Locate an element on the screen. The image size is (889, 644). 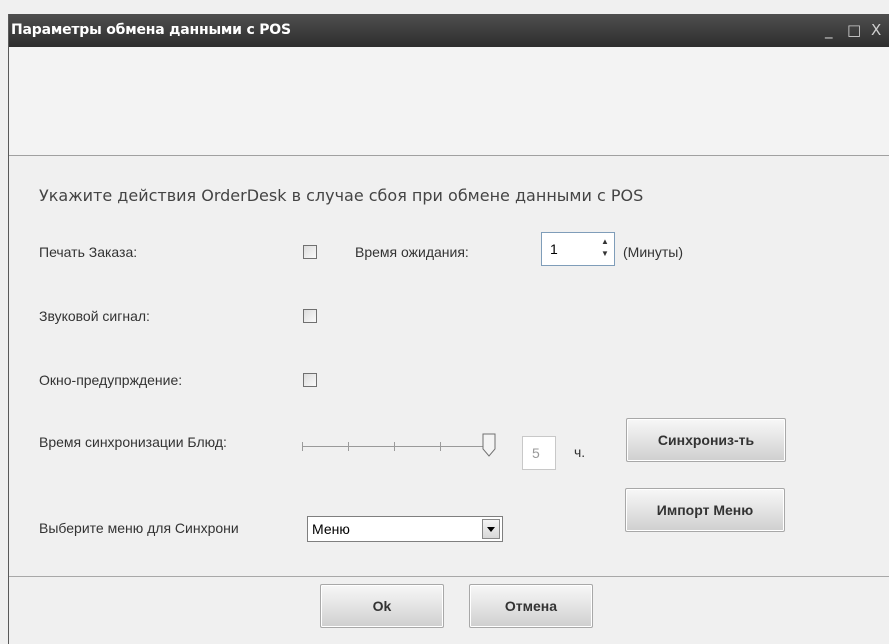
menu-select-value: Меню is located at coordinates (331, 529).